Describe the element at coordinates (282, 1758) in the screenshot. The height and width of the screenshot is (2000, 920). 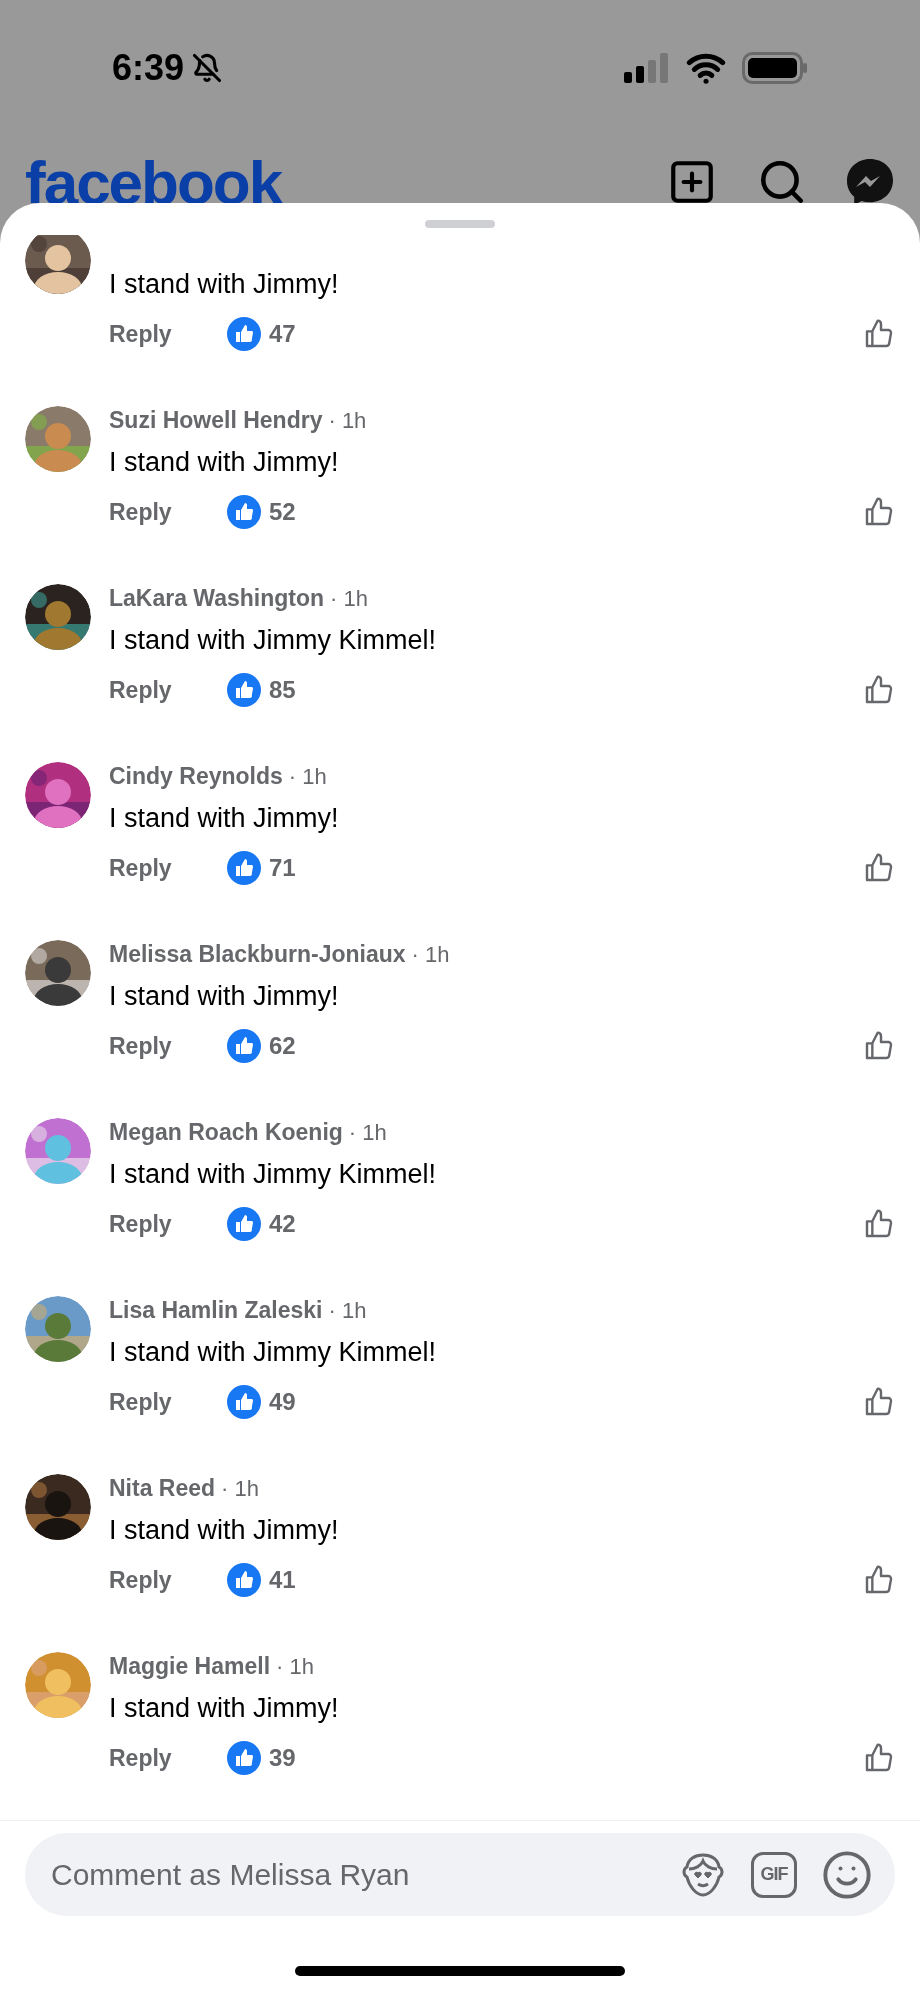
I see `like-count: 39` at that location.